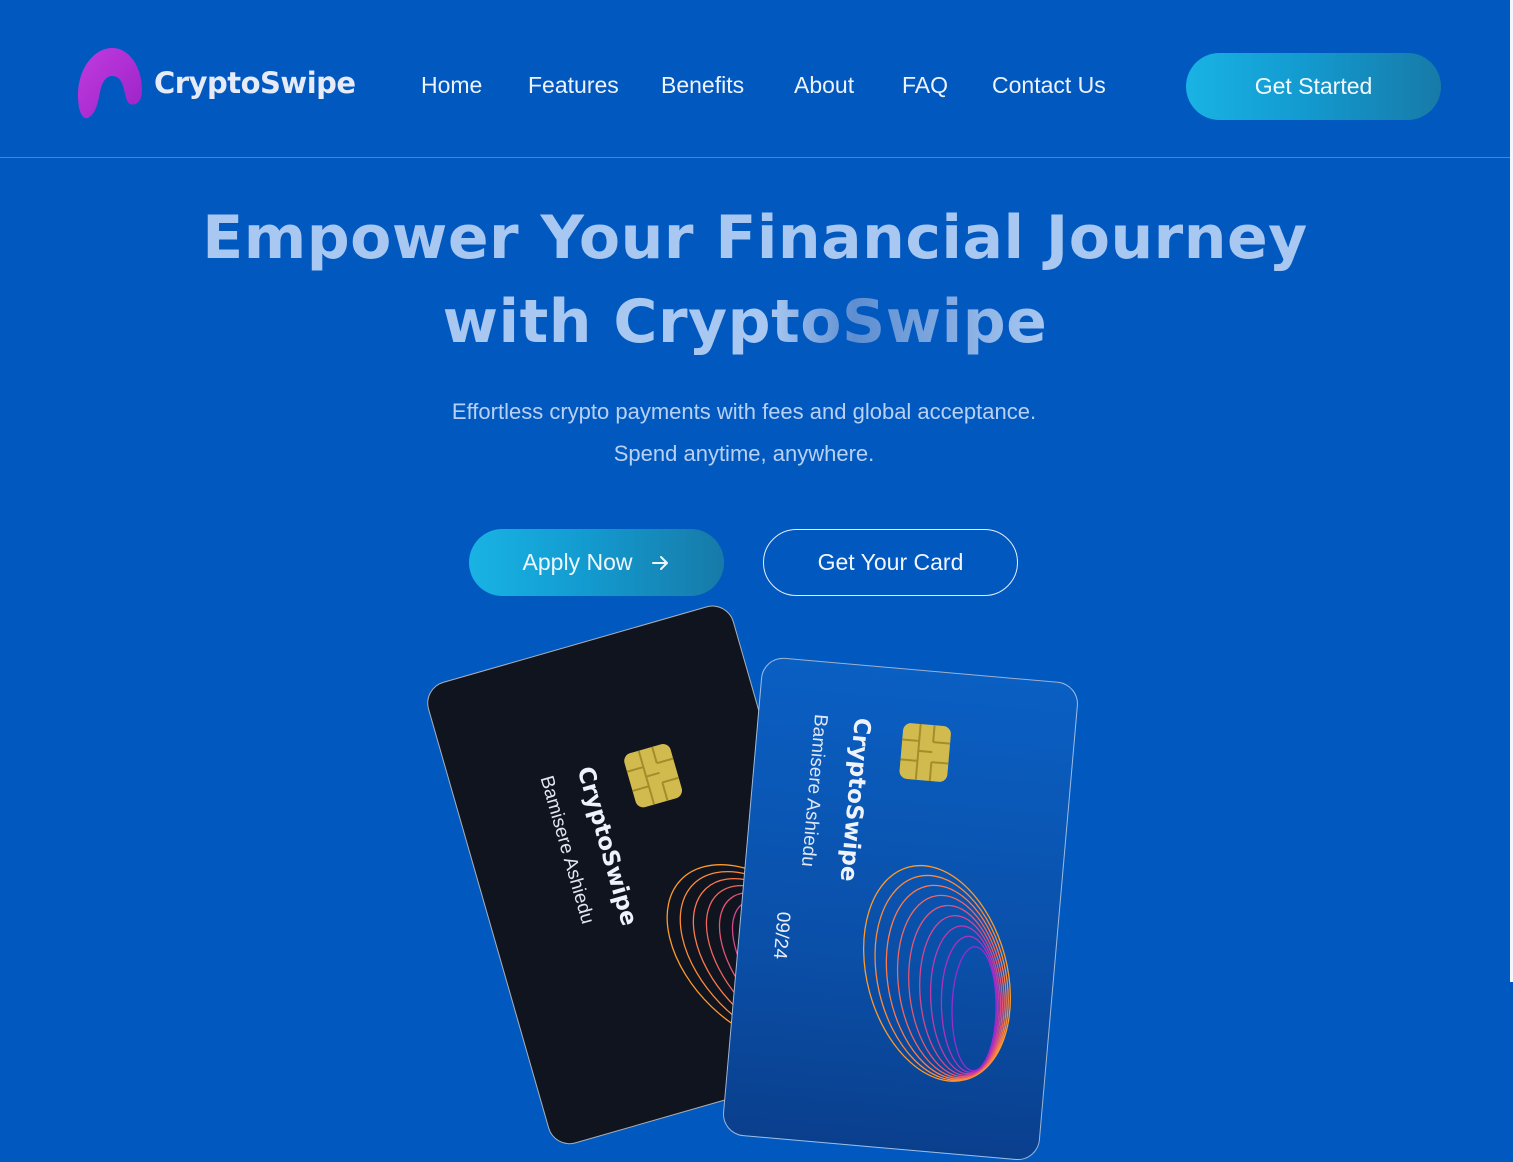 This screenshot has height=1162, width=1513. I want to click on nav-benefits: Benefits, so click(702, 85).